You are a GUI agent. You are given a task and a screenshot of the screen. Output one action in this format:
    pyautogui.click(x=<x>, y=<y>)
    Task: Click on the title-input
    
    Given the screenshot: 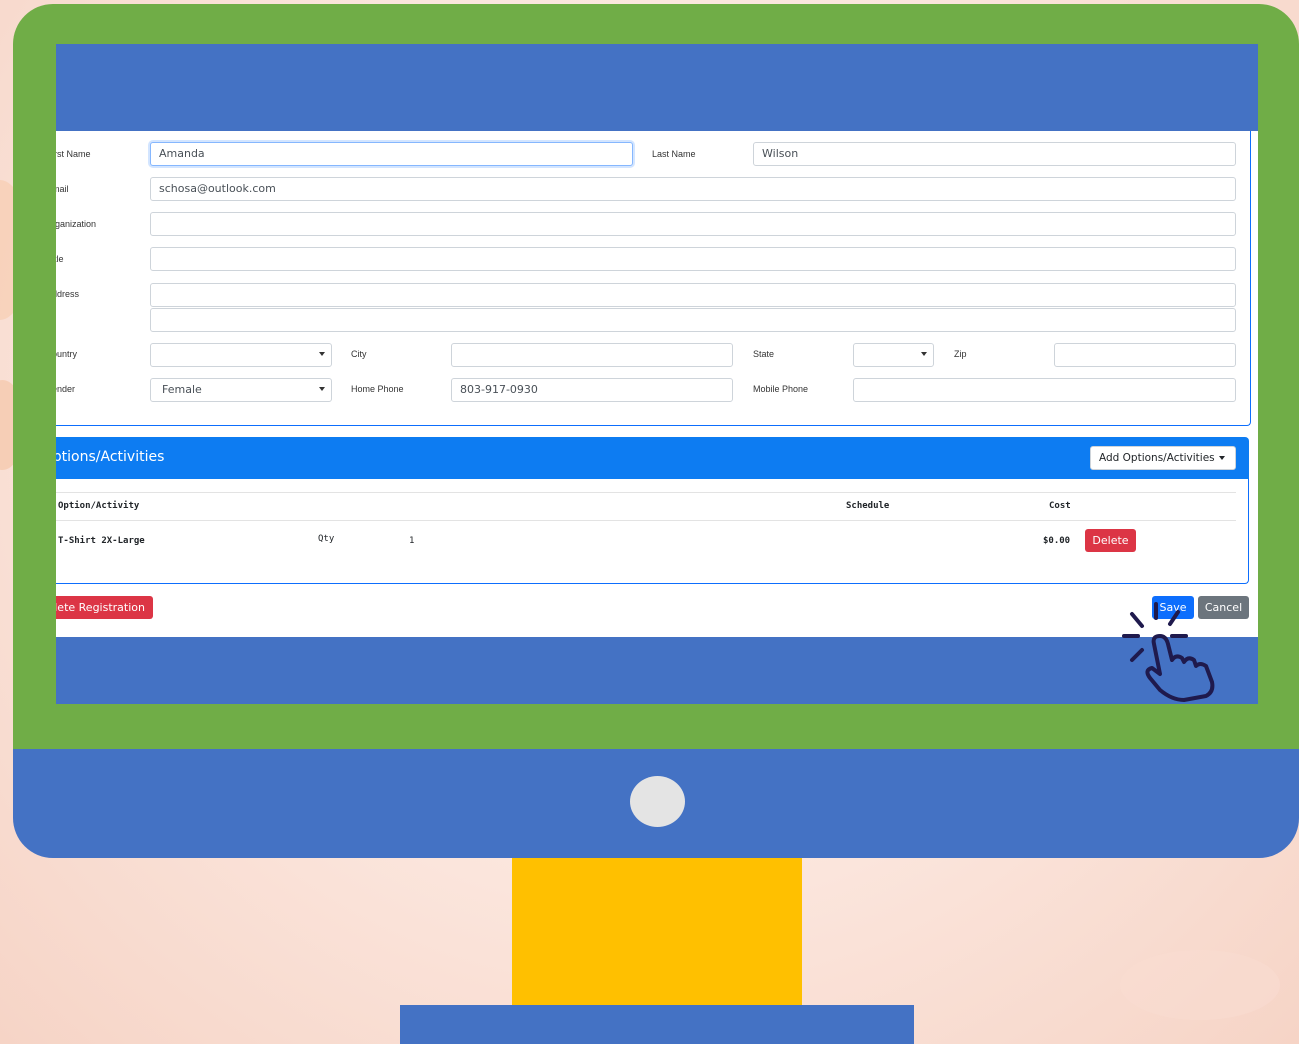 What is the action you would take?
    pyautogui.click(x=693, y=259)
    